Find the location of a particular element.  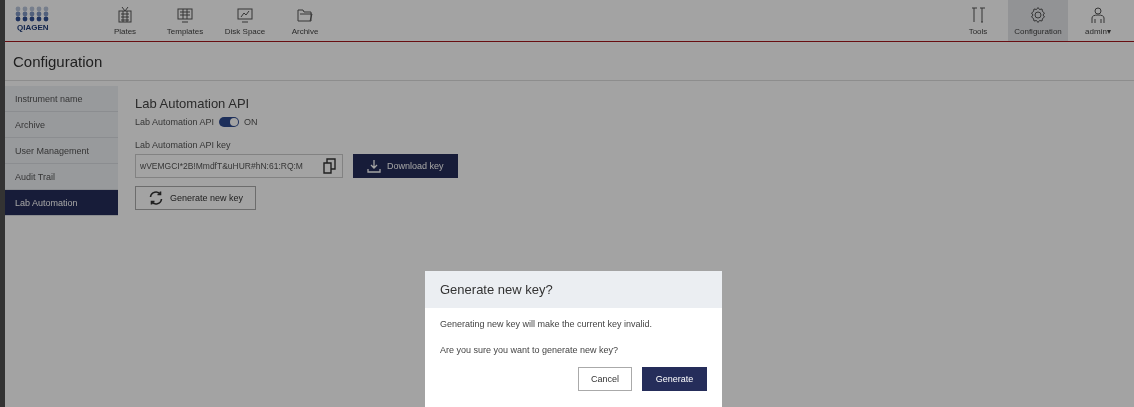

sidebar-item: Instrument name is located at coordinates (61, 99).